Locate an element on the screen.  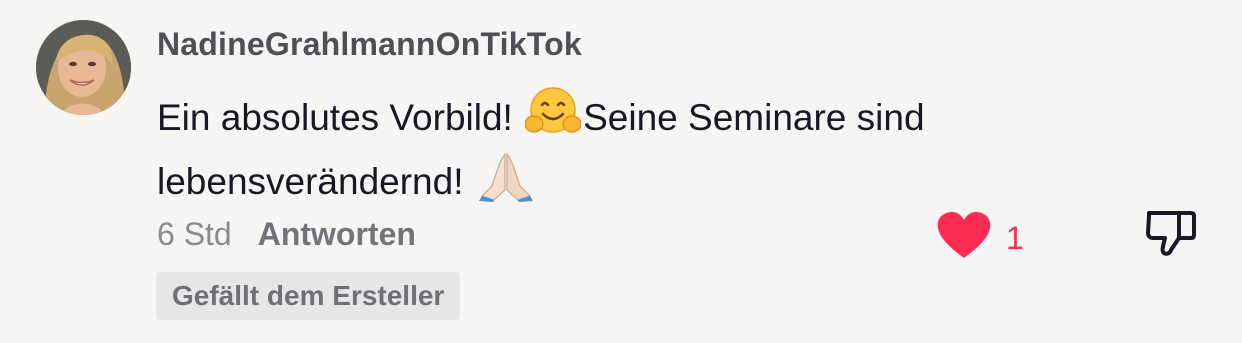
creator-liked-badge: Gefällt dem Ersteller is located at coordinates (308, 296).